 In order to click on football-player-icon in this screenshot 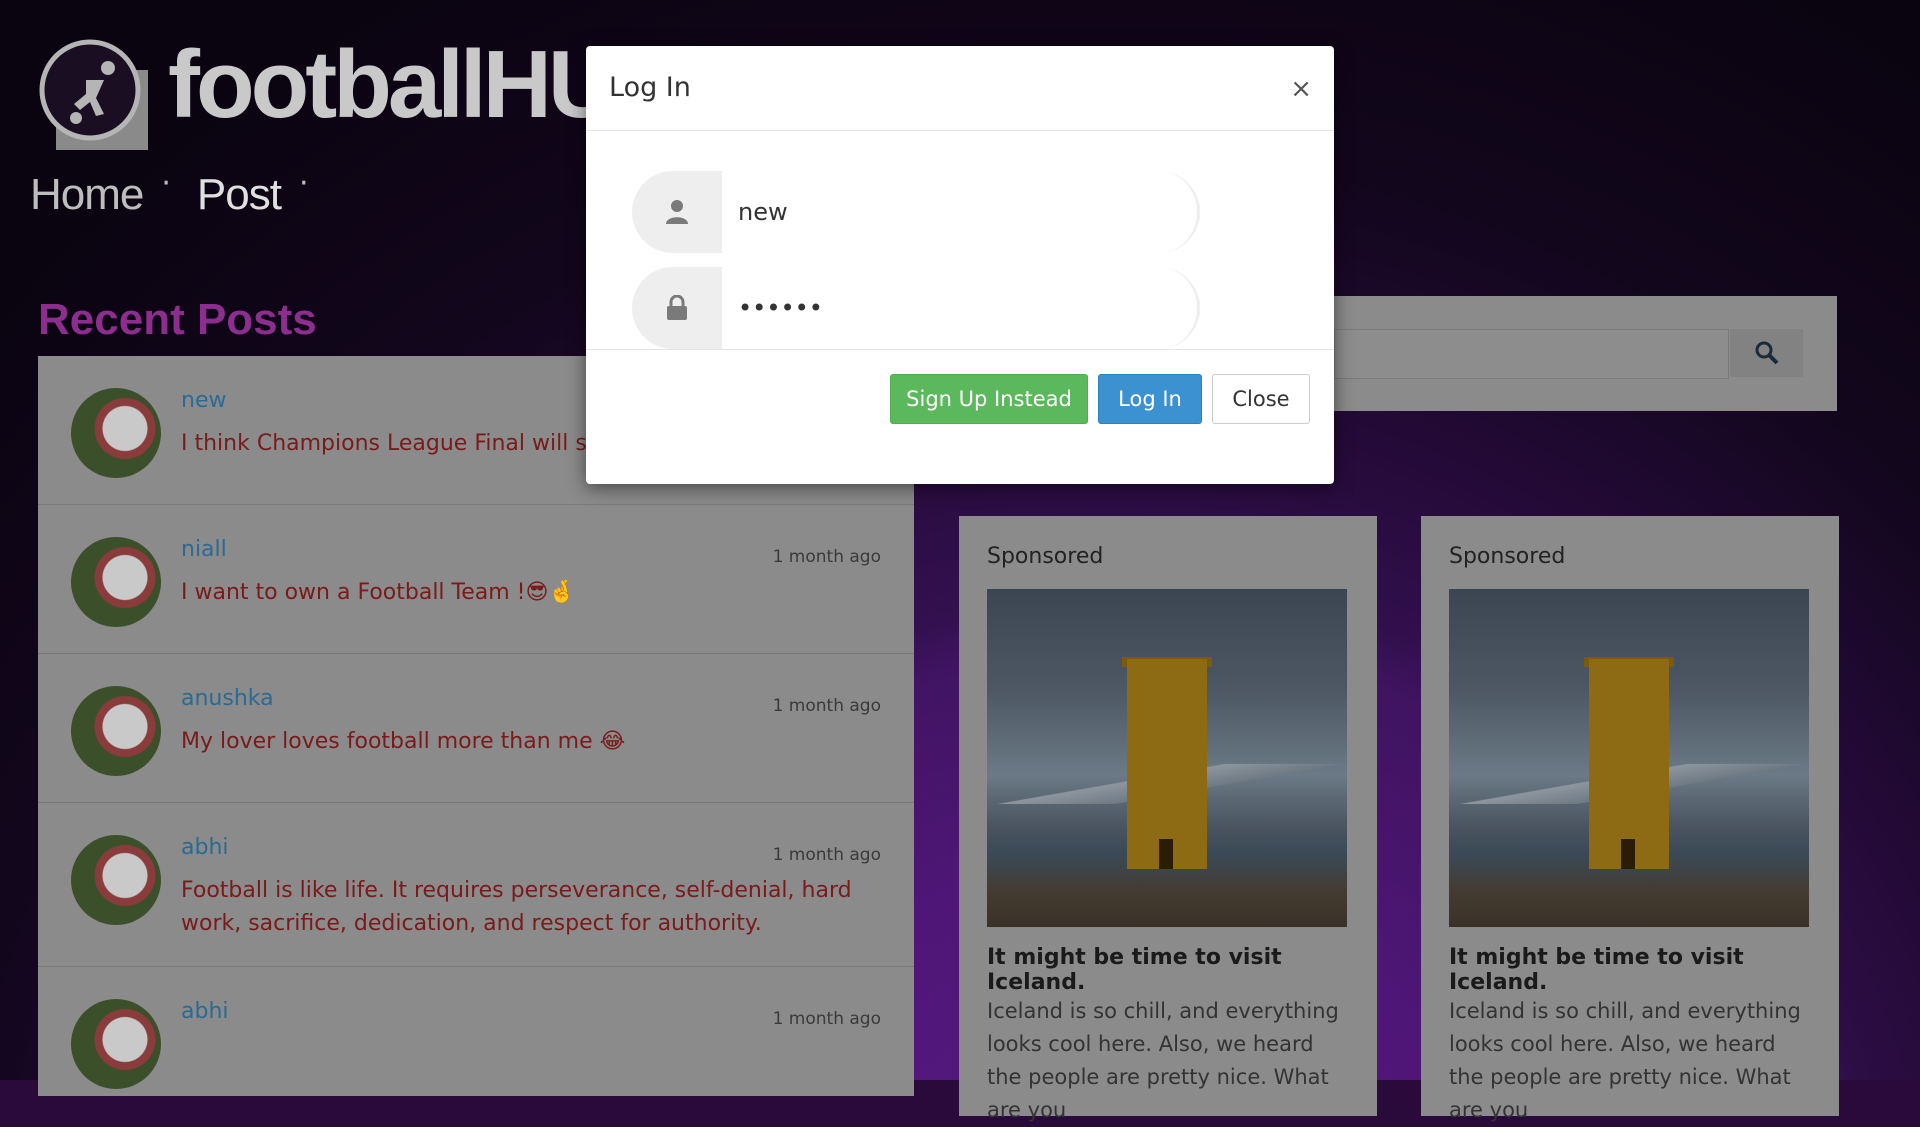, I will do `click(94, 94)`.